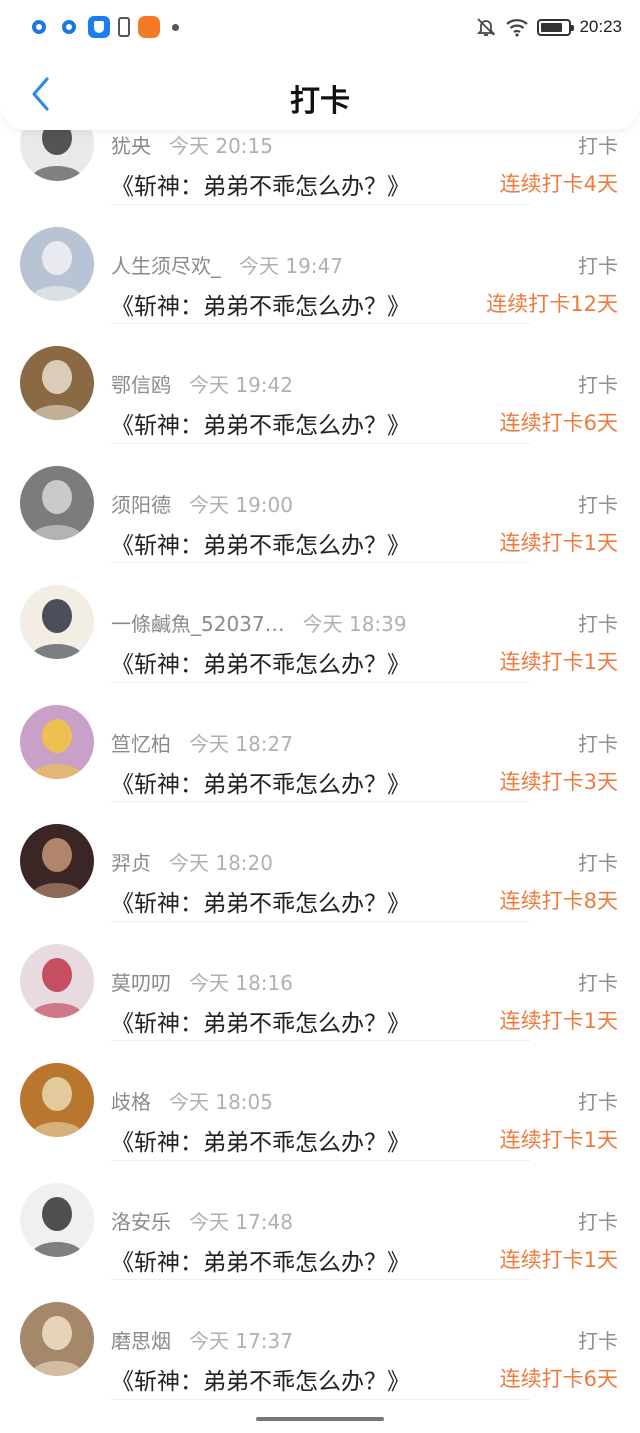 This screenshot has height=1433, width=640. I want to click on list-item: 人生须尽欢_ 今天 19:47 《斩神：弟弟不乖怎么办？》 打卡 连续打卡12天, so click(320, 264).